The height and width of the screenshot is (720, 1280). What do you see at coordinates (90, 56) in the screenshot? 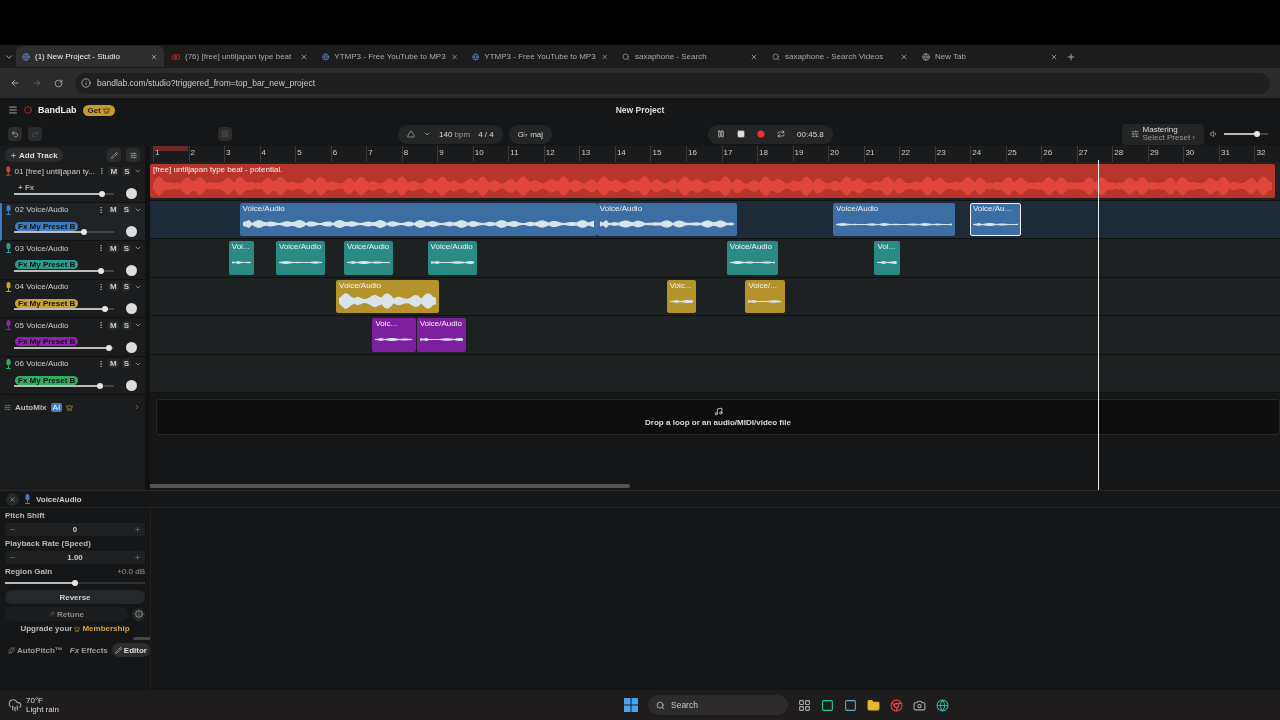
I see `browser-tab: (1) New Project - Studio` at bounding box center [90, 56].